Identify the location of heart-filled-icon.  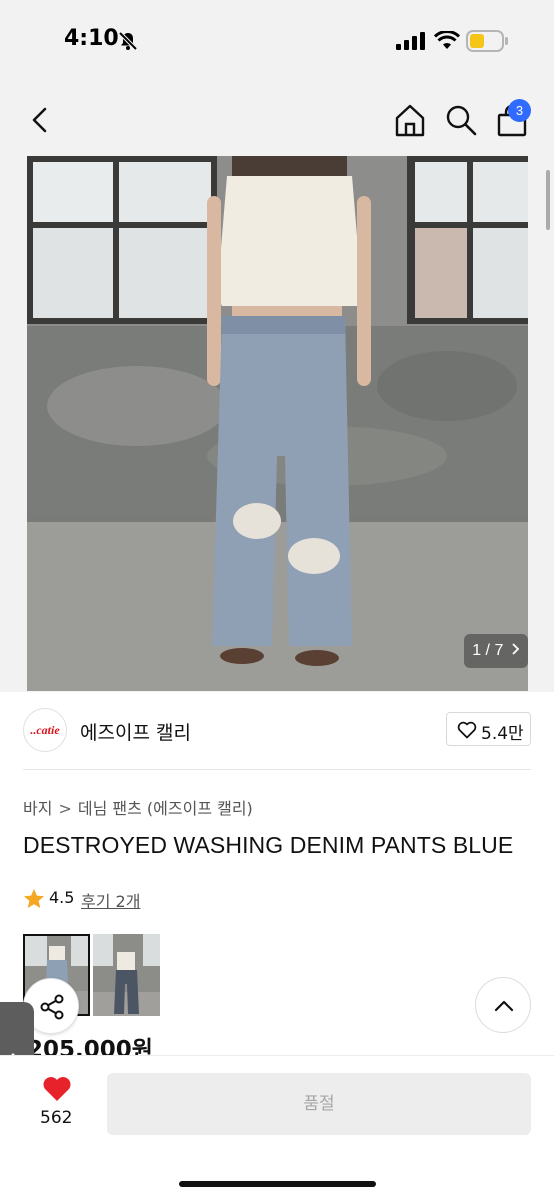
(57, 1089).